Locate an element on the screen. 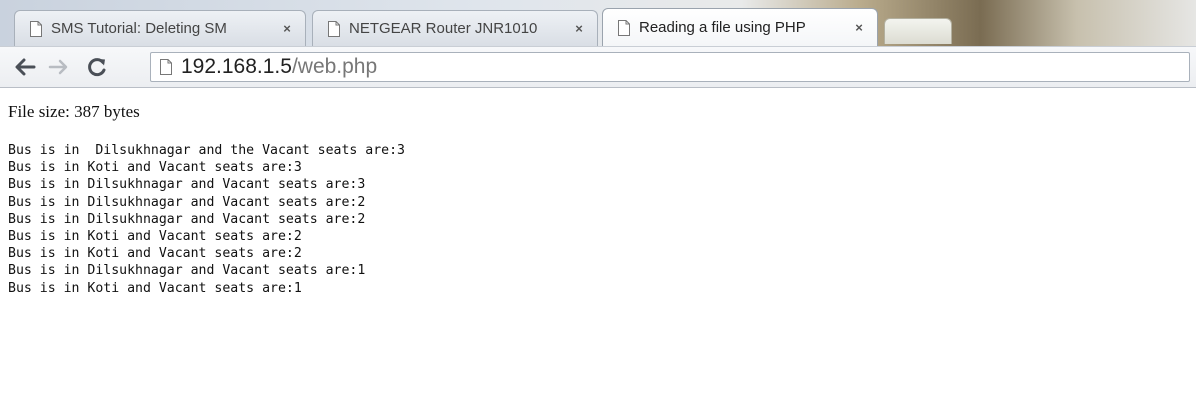 The height and width of the screenshot is (412, 1196). navigation-toolbar: 192.168.1.5/web.php is located at coordinates (598, 67).